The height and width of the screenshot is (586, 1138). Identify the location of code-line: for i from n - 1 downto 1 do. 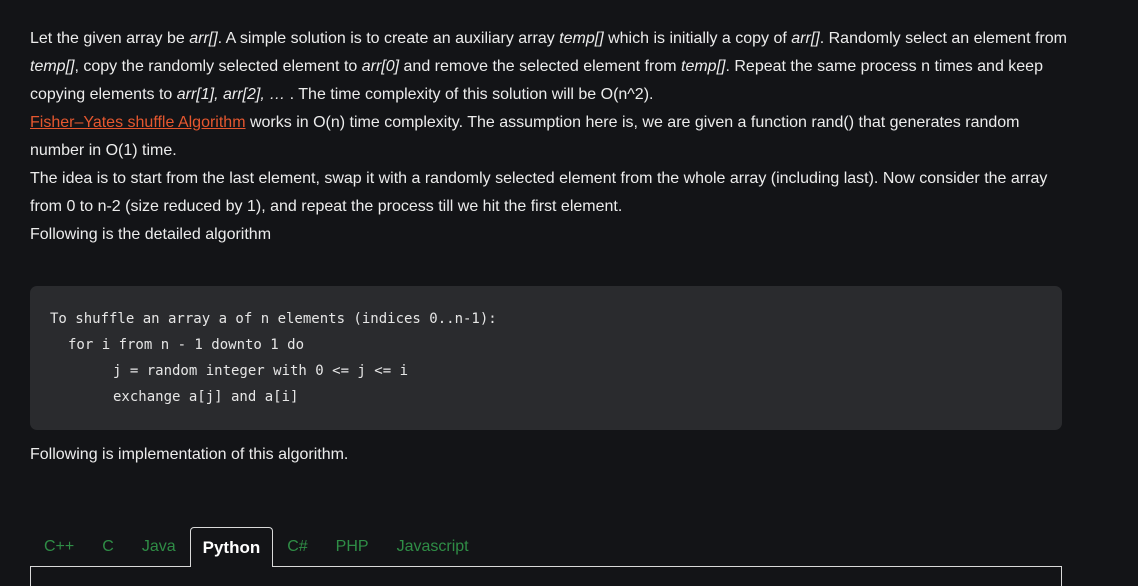
(186, 345).